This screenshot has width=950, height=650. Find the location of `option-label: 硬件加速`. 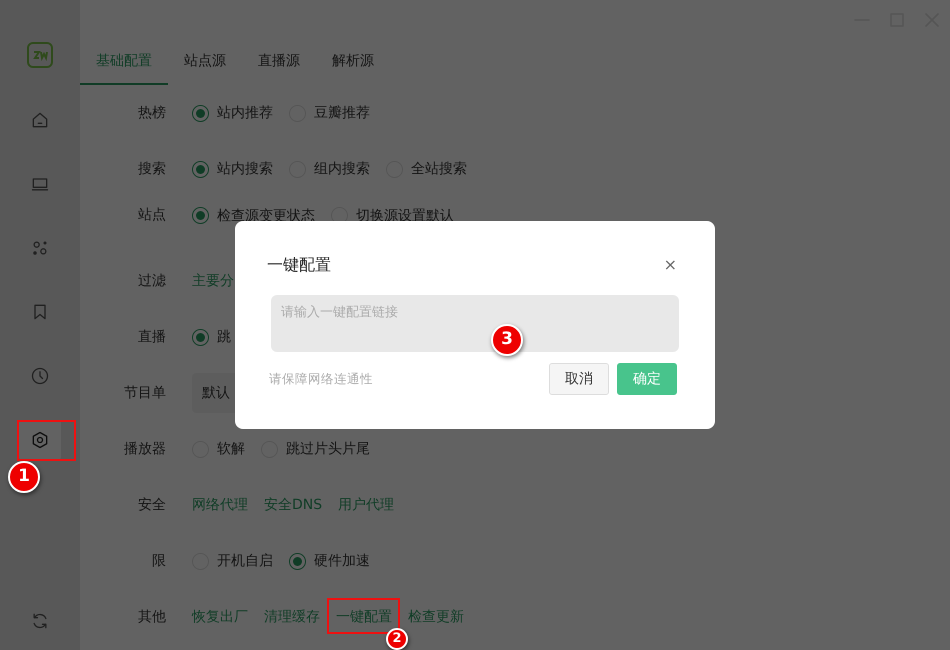

option-label: 硬件加速 is located at coordinates (342, 561).